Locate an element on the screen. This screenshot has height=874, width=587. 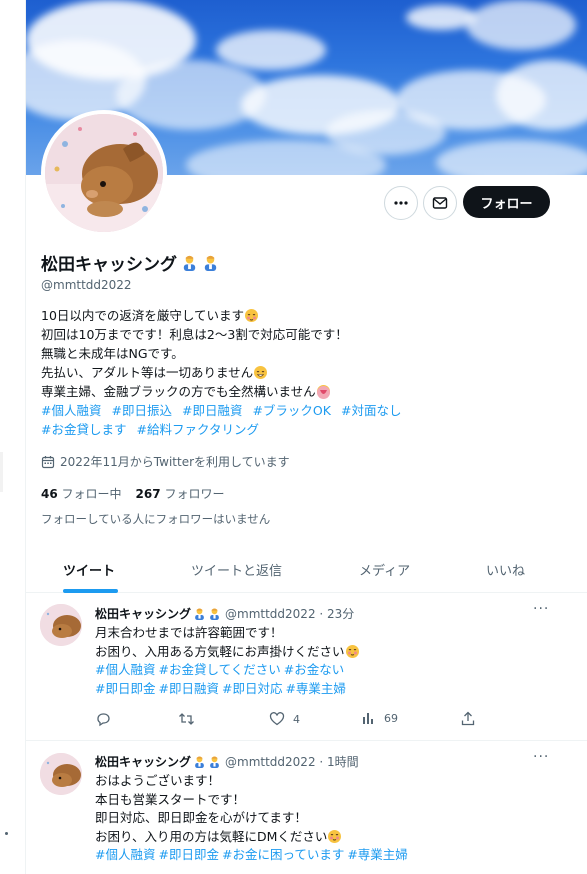
retweet-icon is located at coordinates (186, 719).